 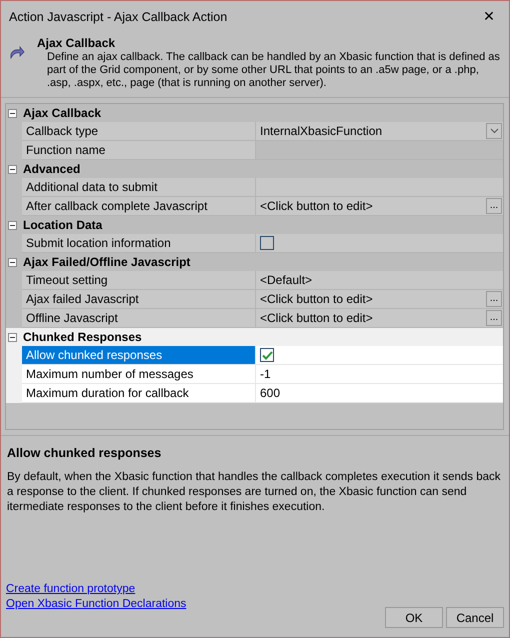 What do you see at coordinates (489, 17) in the screenshot?
I see `close-button: ✕` at bounding box center [489, 17].